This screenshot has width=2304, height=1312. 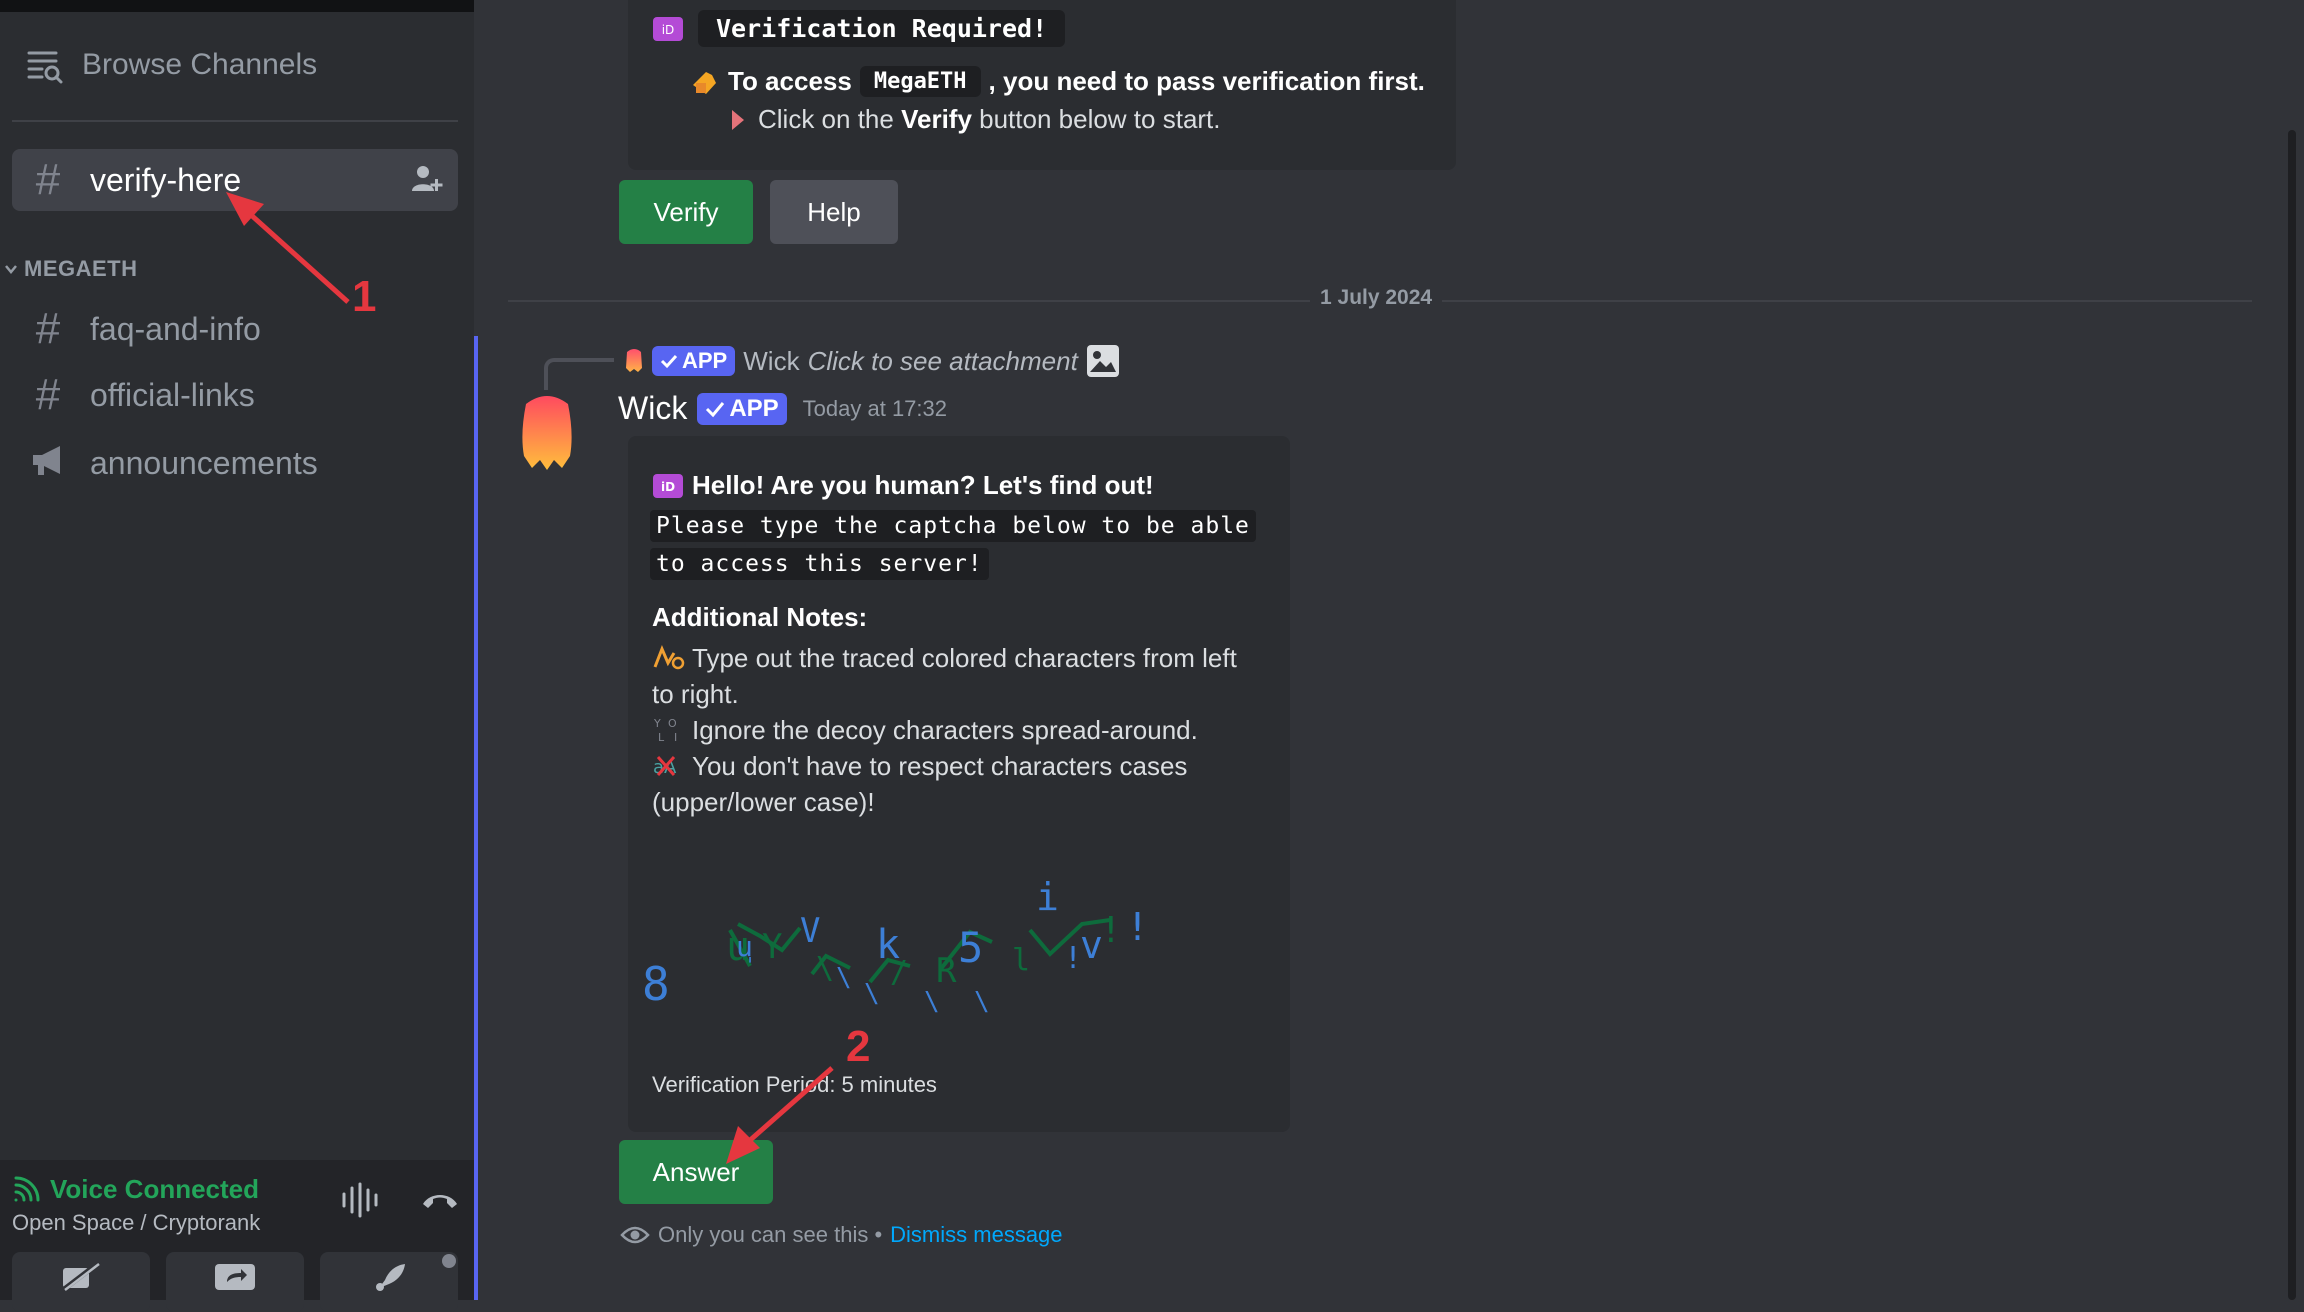 I want to click on message-timestamp: Today at 17:32, so click(x=875, y=408).